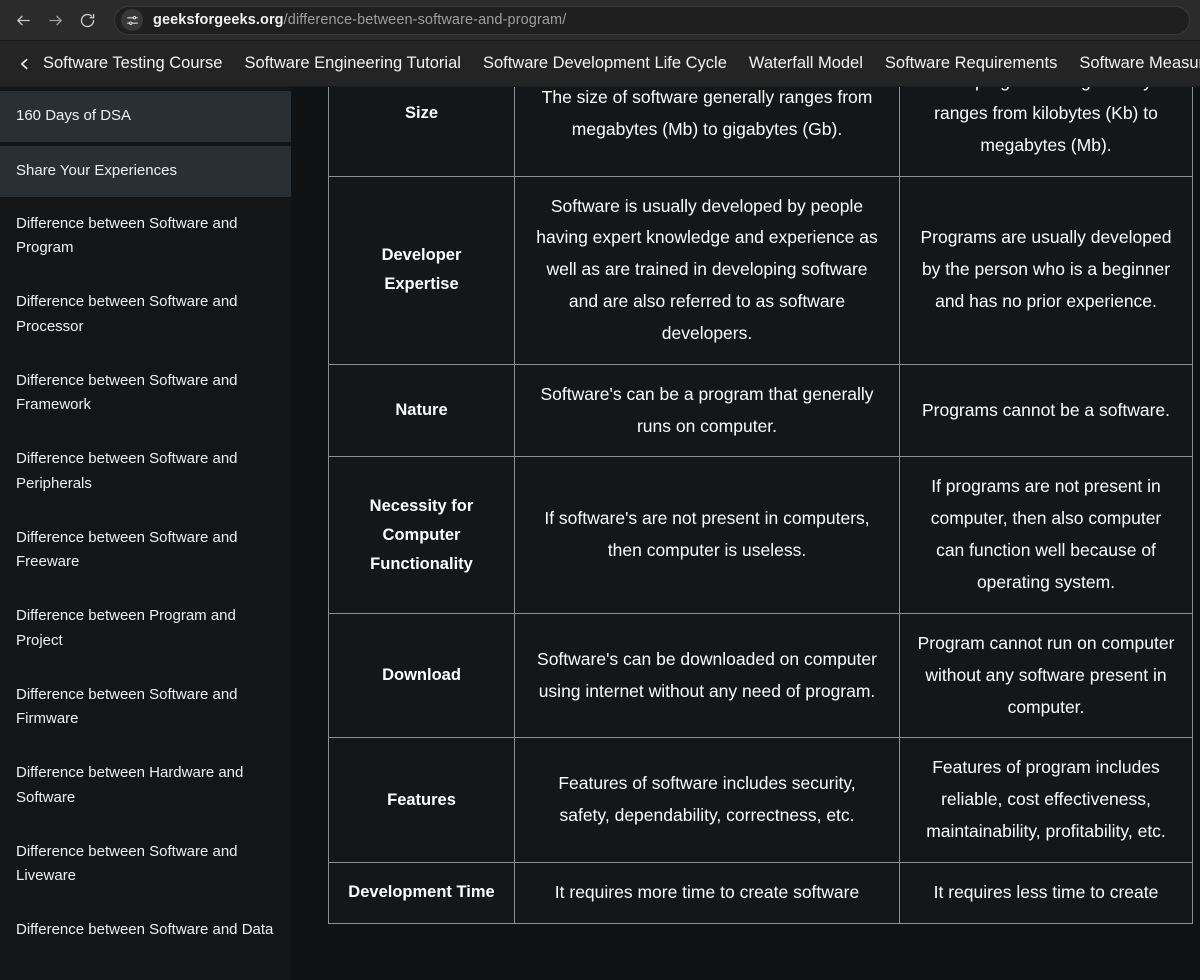 Image resolution: width=1200 pixels, height=980 pixels. I want to click on arrow-left-icon, so click(23, 20).